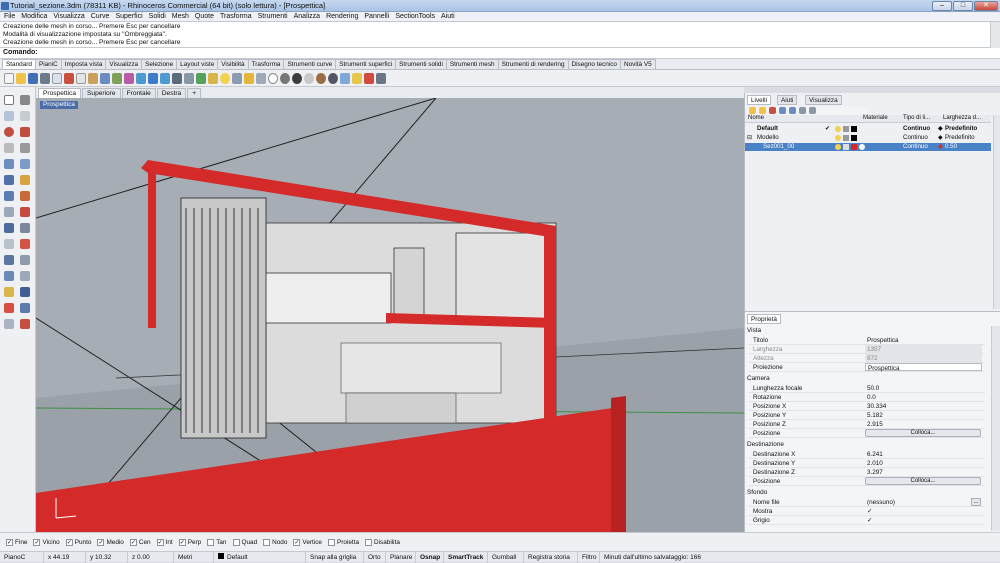 This screenshot has width=1000, height=563. What do you see at coordinates (25, 308) in the screenshot?
I see `group-icon` at bounding box center [25, 308].